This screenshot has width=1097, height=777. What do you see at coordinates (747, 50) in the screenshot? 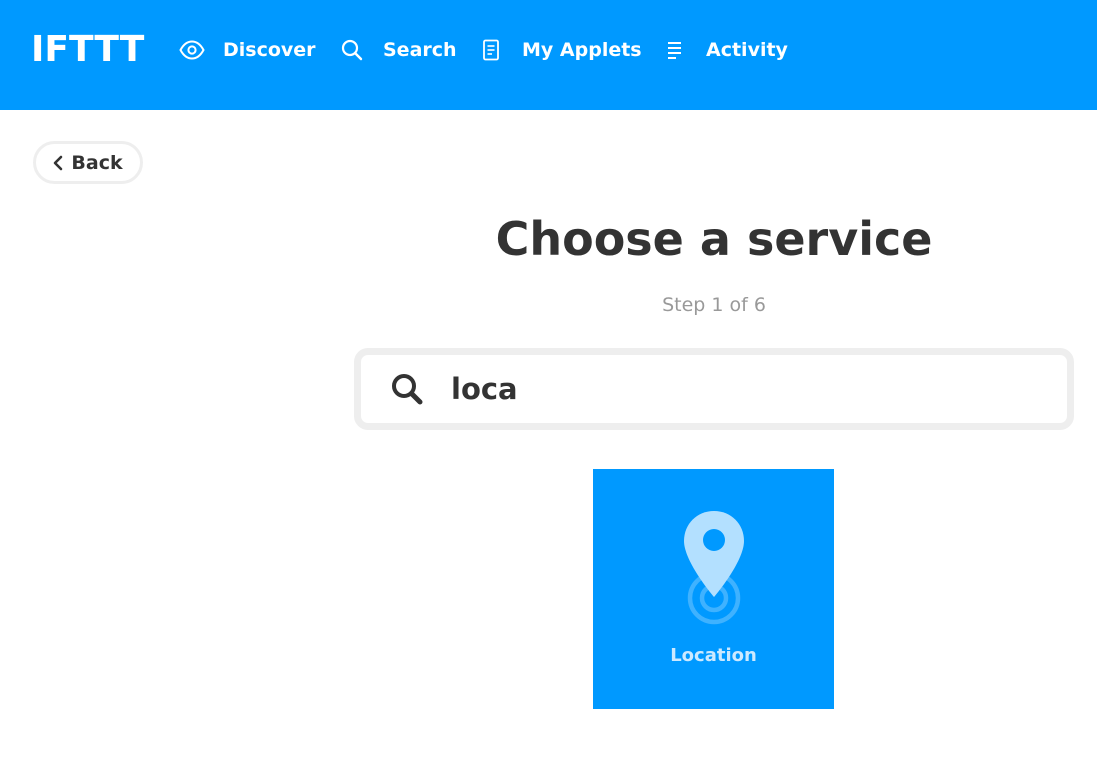
I see `nav-activity-label: Activity` at bounding box center [747, 50].